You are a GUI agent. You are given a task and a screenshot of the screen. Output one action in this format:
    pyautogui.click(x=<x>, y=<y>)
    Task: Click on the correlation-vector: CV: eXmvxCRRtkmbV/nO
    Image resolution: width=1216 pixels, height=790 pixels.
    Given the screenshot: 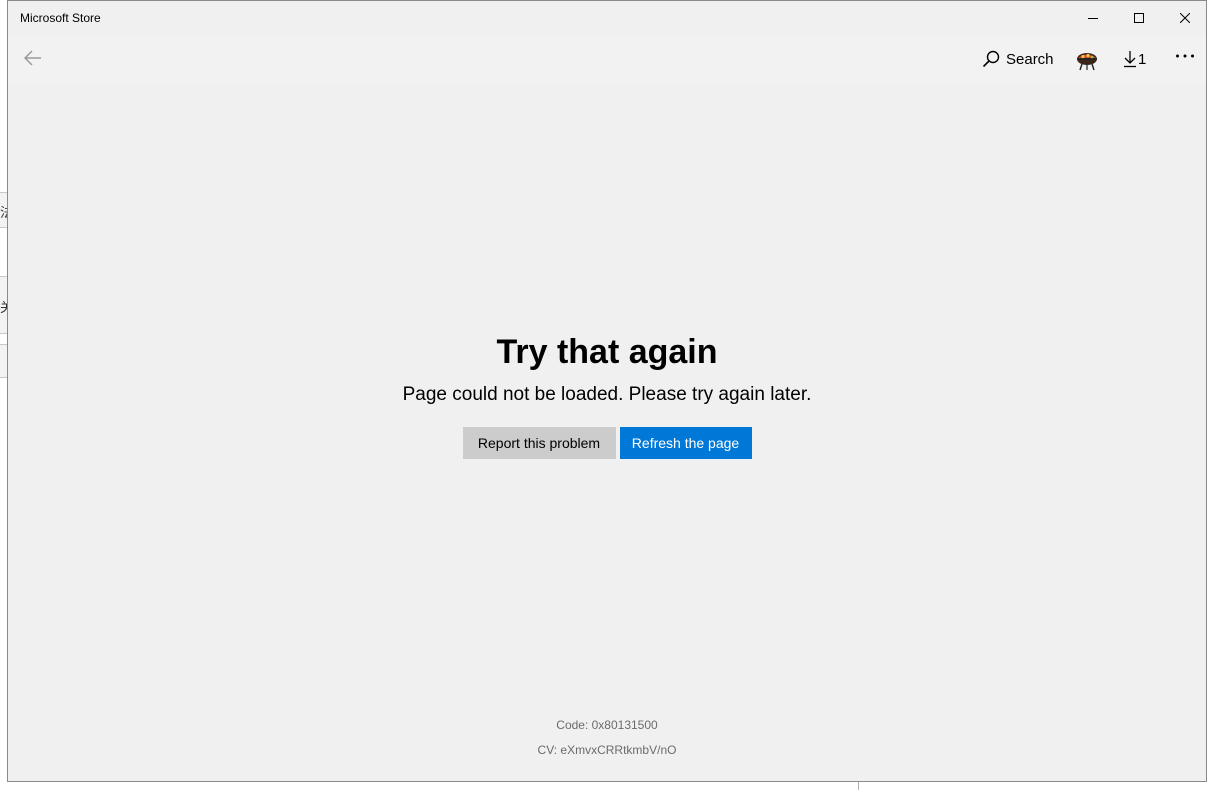 What is the action you would take?
    pyautogui.click(x=607, y=750)
    